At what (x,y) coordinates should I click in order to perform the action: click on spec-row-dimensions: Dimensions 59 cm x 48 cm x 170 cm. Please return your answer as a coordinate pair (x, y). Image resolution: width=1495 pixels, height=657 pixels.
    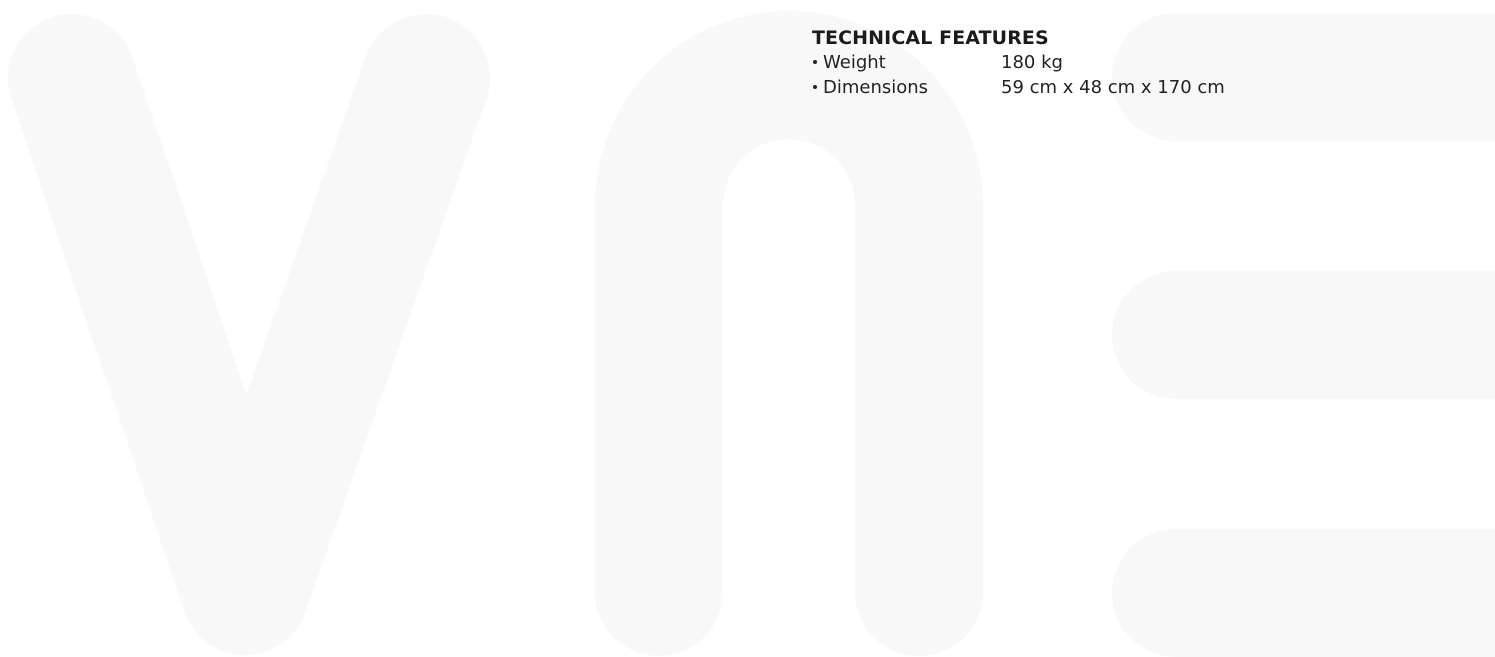
    Looking at the image, I should click on (1018, 87).